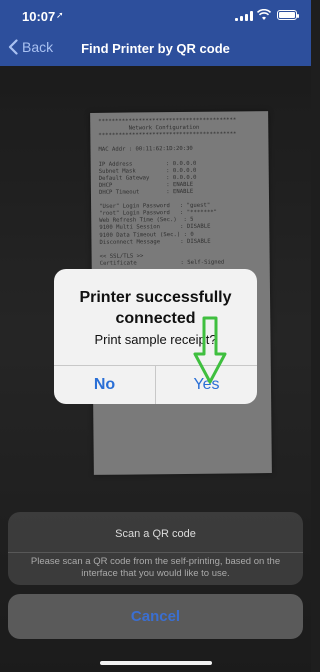 This screenshot has width=320, height=672. I want to click on cellular-signal-icon, so click(244, 16).